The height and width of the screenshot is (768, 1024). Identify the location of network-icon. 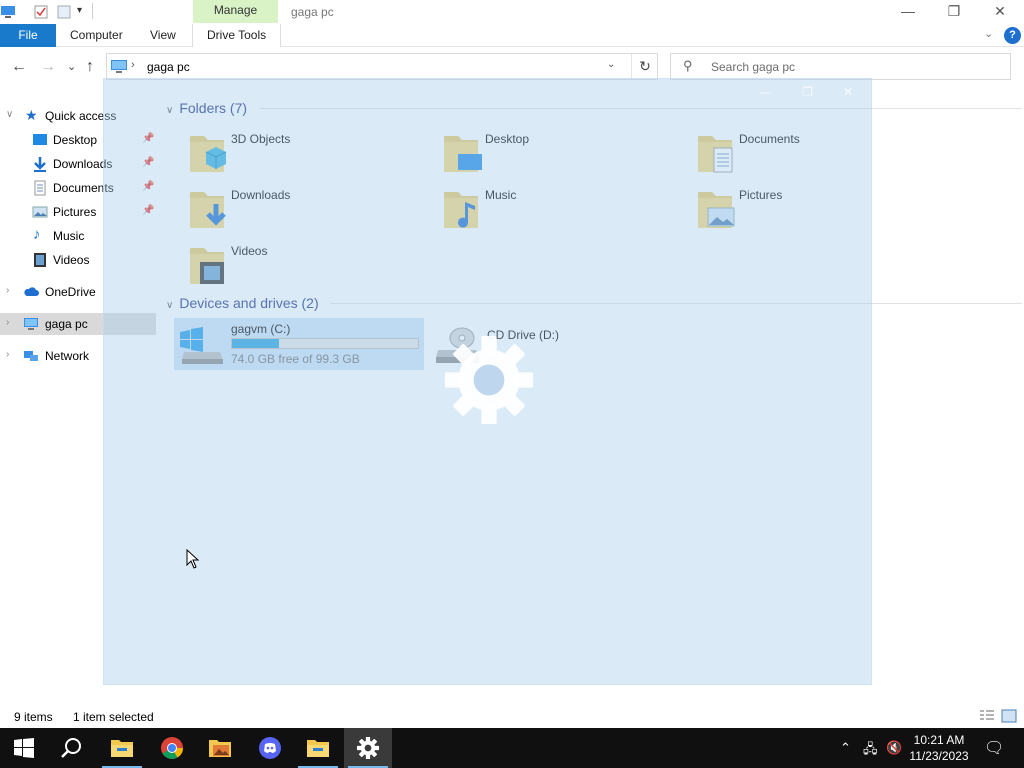
(31, 356).